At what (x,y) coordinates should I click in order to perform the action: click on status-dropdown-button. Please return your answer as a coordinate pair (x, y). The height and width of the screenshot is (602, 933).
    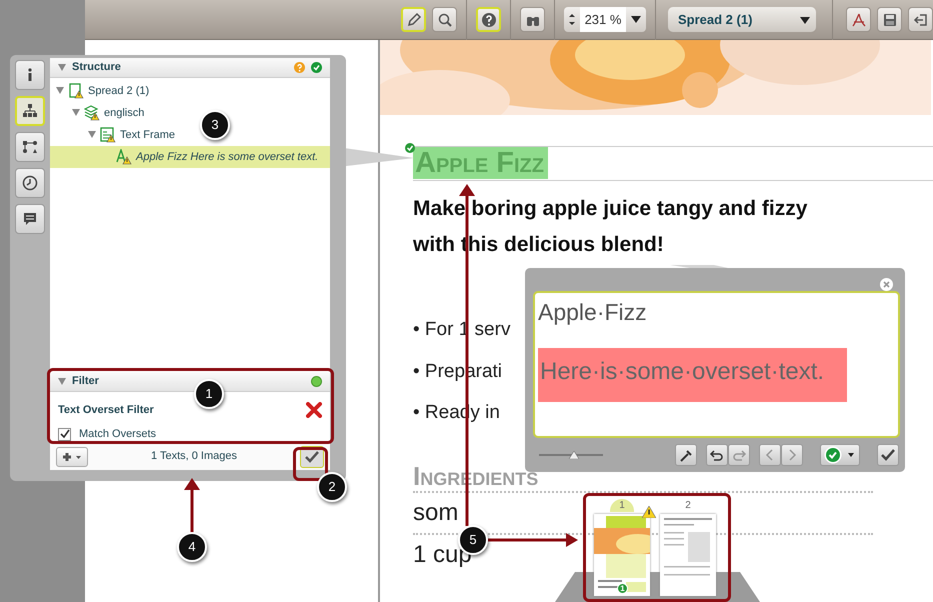
    Looking at the image, I should click on (840, 455).